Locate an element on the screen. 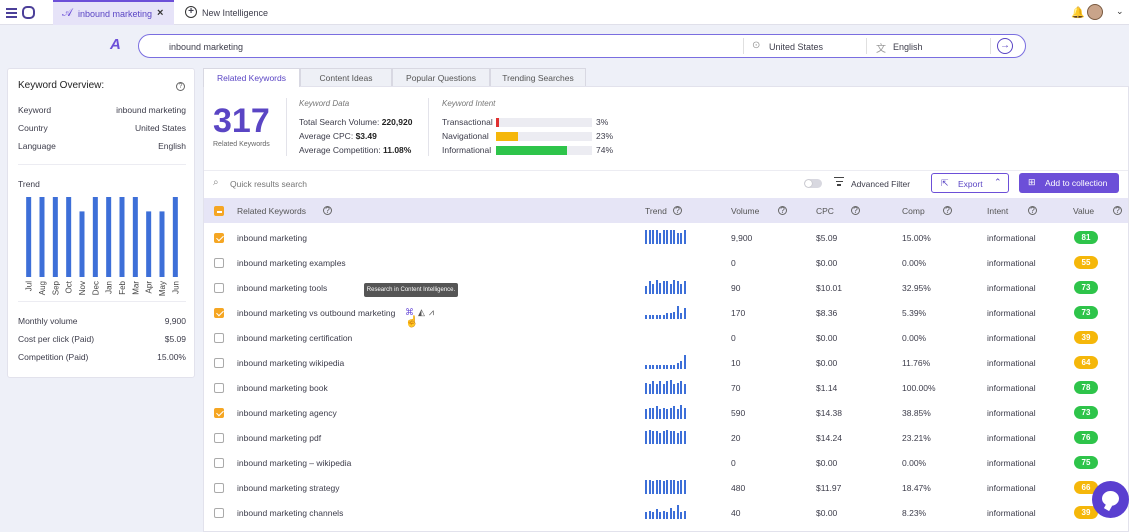  keyword-cell: inbound marketing wikipedia is located at coordinates (290, 363).